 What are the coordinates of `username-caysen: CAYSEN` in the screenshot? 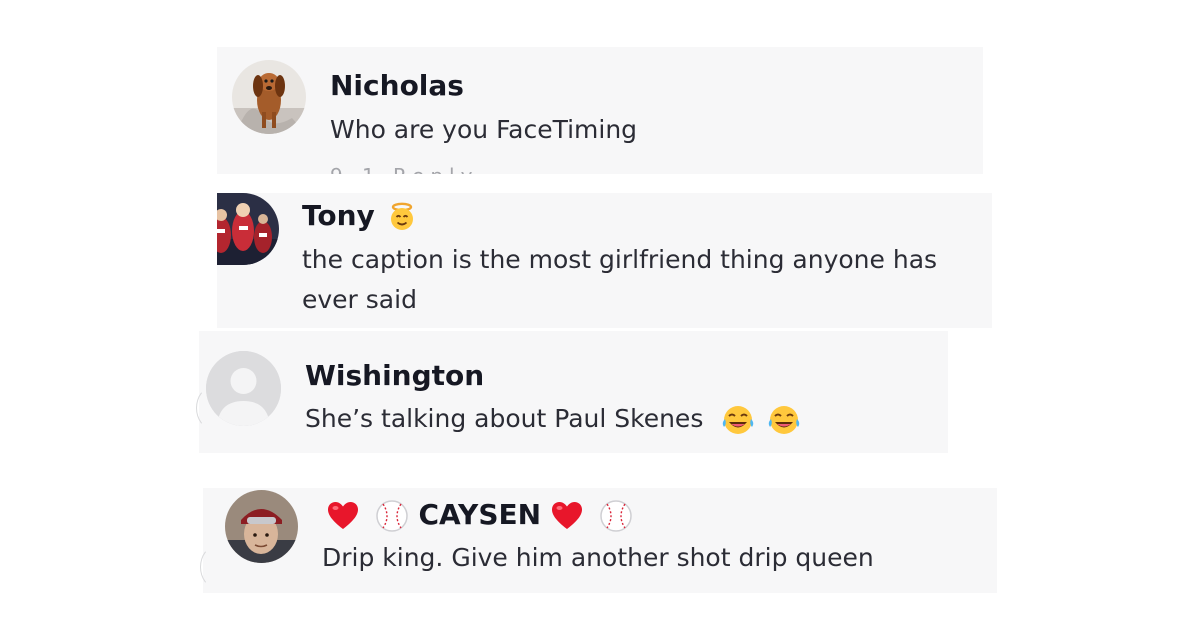 It's located at (480, 515).